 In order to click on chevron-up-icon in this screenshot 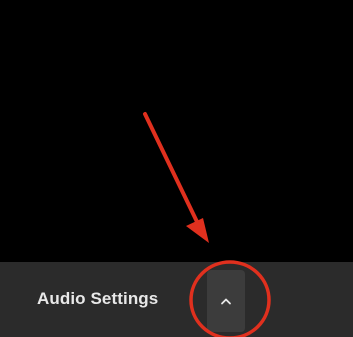, I will do `click(226, 301)`.